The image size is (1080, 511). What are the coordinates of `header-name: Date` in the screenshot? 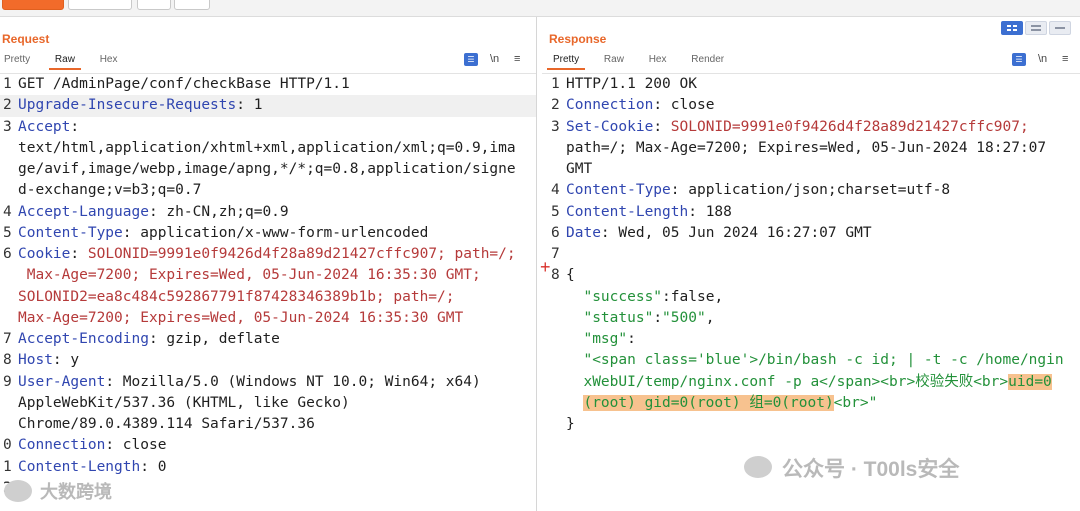 It's located at (583, 232).